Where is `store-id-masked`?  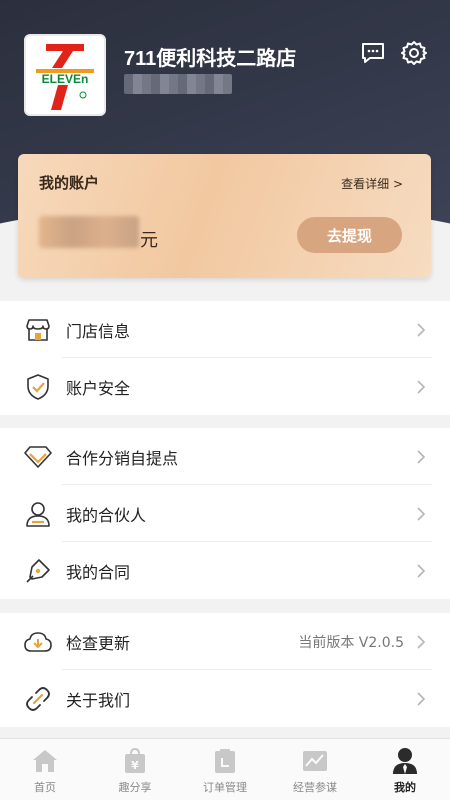 store-id-masked is located at coordinates (178, 84).